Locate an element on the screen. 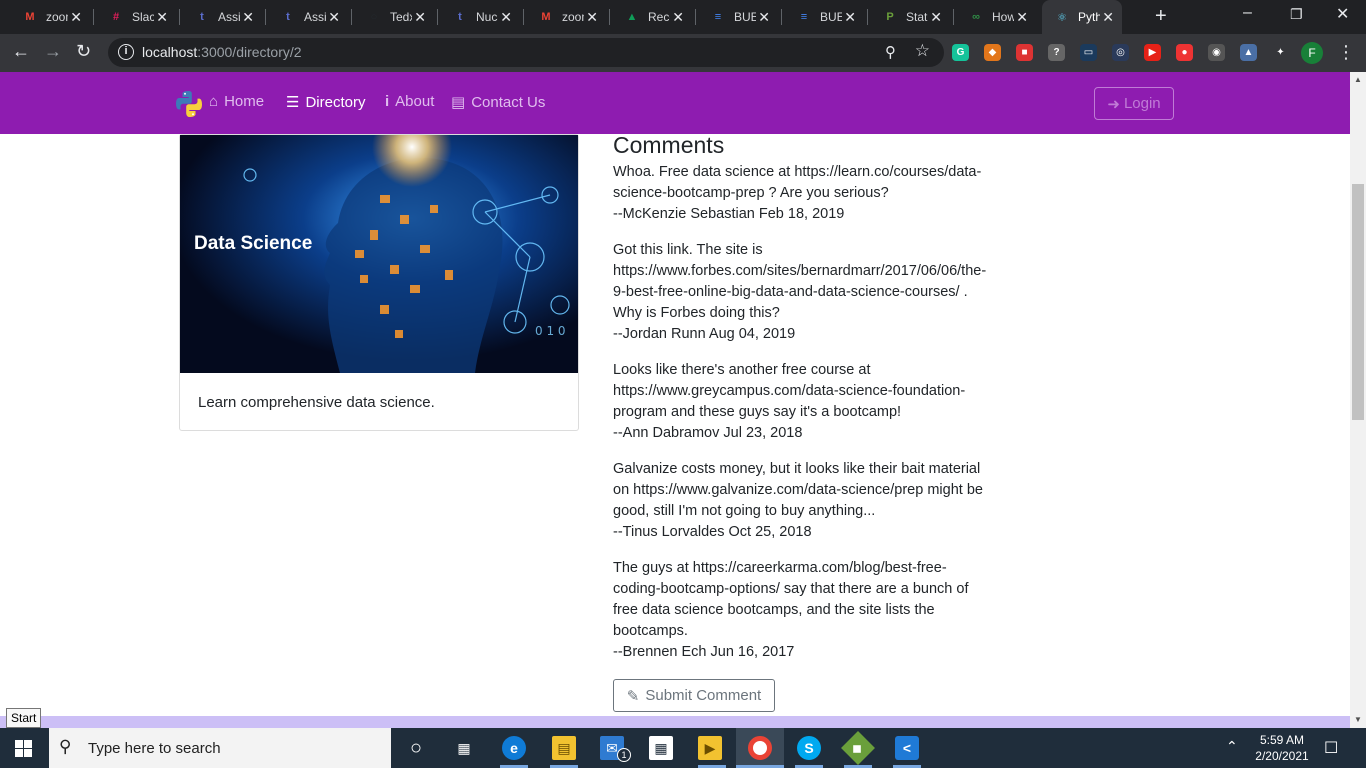  nav-home-label: Home is located at coordinates (244, 101).